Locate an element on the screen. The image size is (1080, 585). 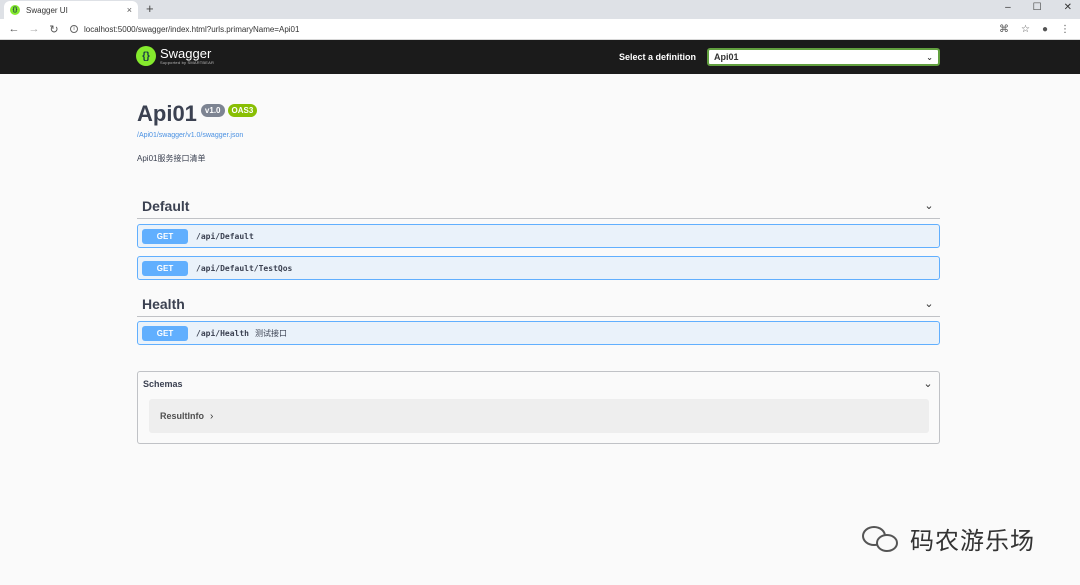
reload-icon: ↻ is located at coordinates (54, 29).